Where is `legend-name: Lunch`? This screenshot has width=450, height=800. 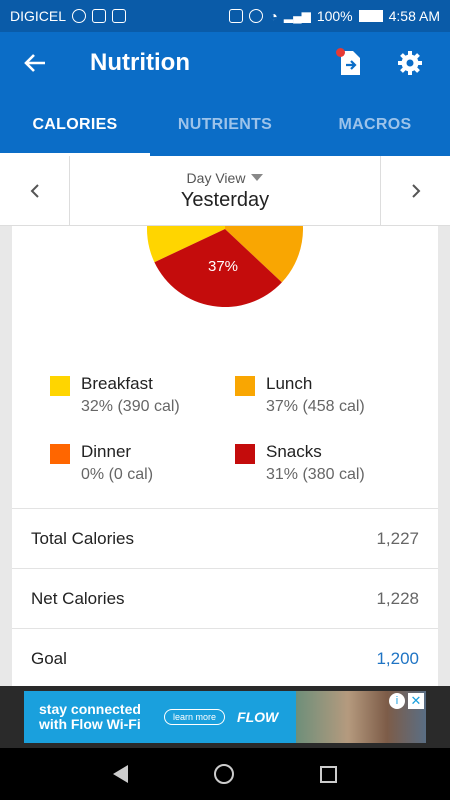
legend-name: Lunch is located at coordinates (289, 383).